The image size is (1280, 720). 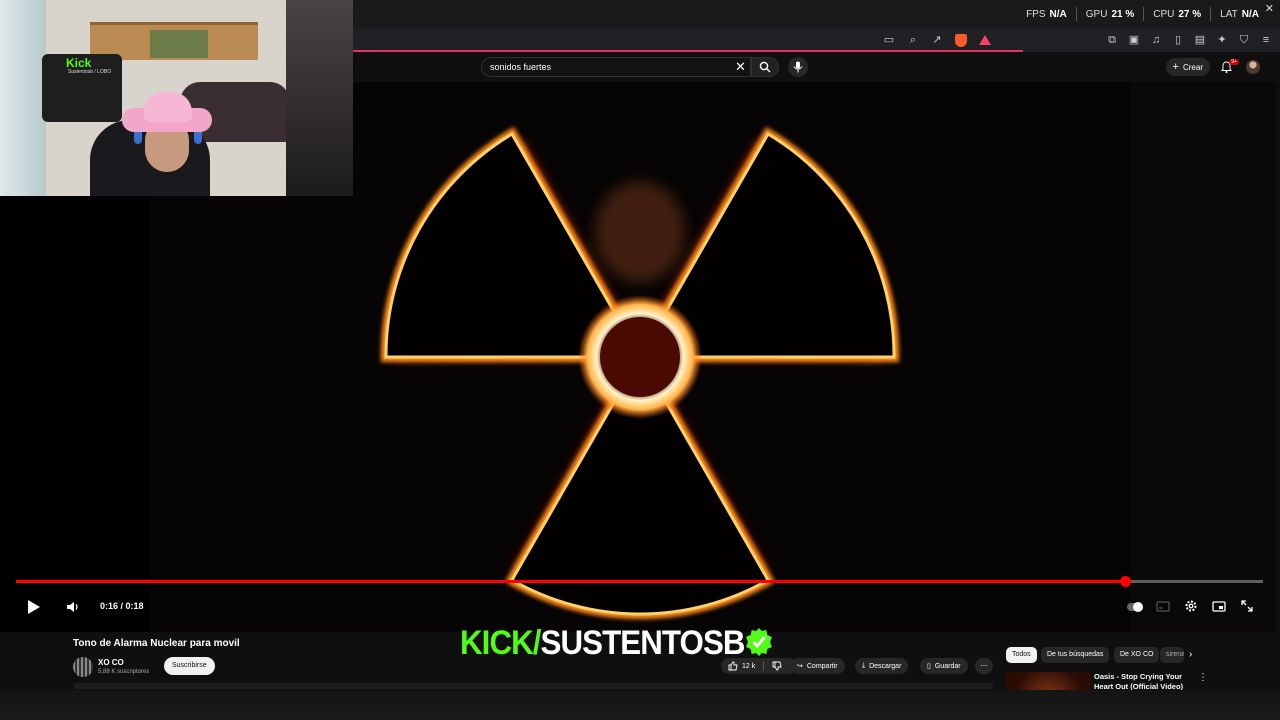 I want to click on music-icon: ♫, so click(x=1156, y=40).